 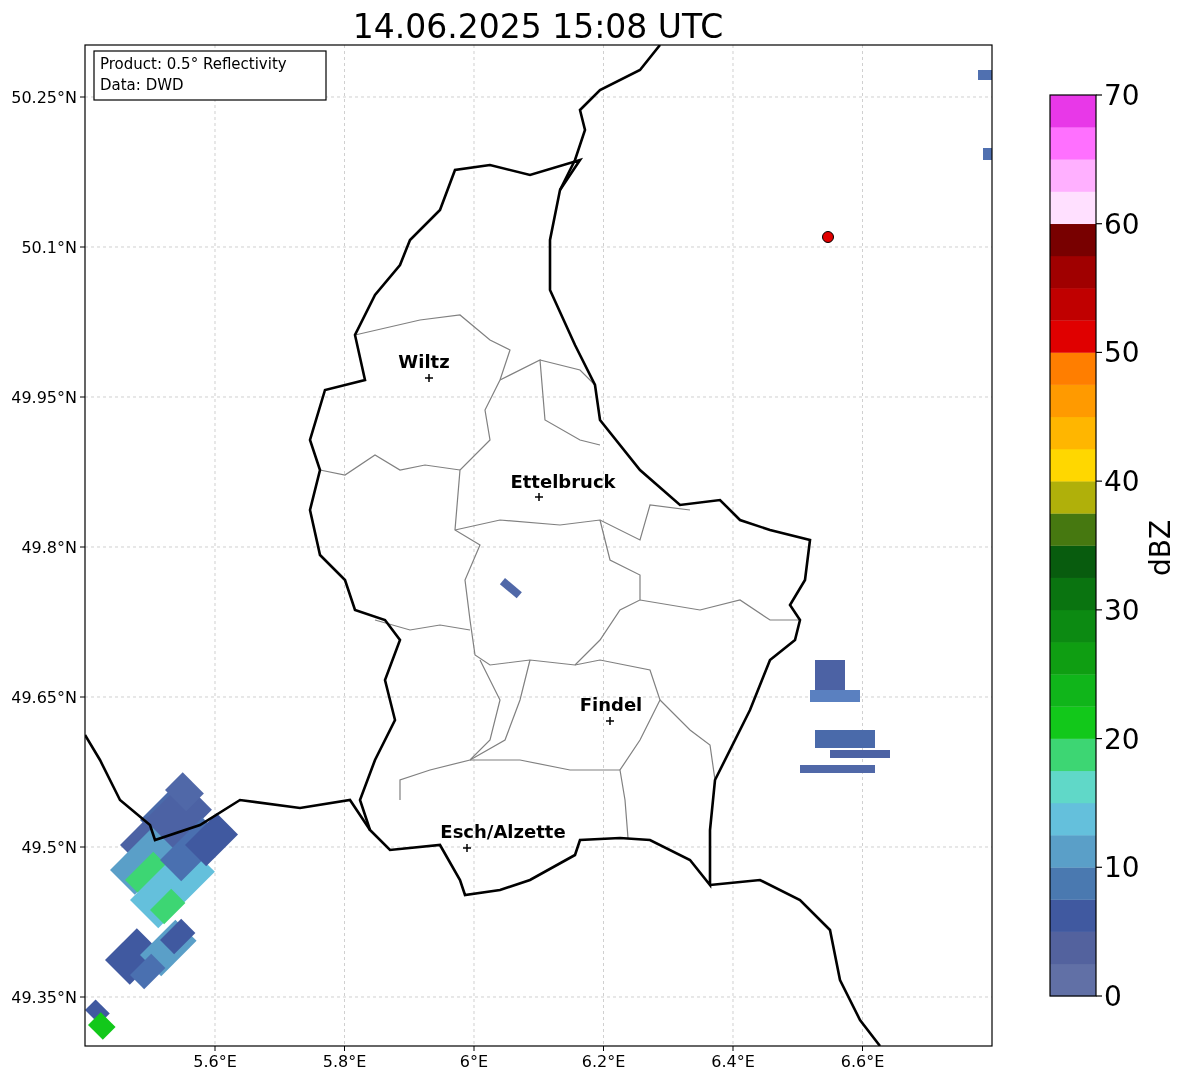 What do you see at coordinates (424, 361) in the screenshot?
I see `city-label: Wiltz` at bounding box center [424, 361].